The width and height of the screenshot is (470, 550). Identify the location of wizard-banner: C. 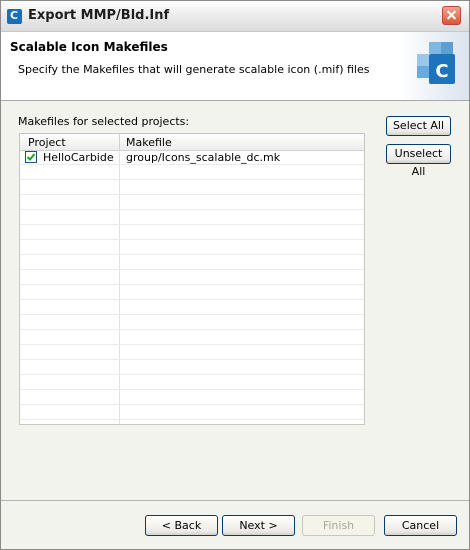
(434, 66).